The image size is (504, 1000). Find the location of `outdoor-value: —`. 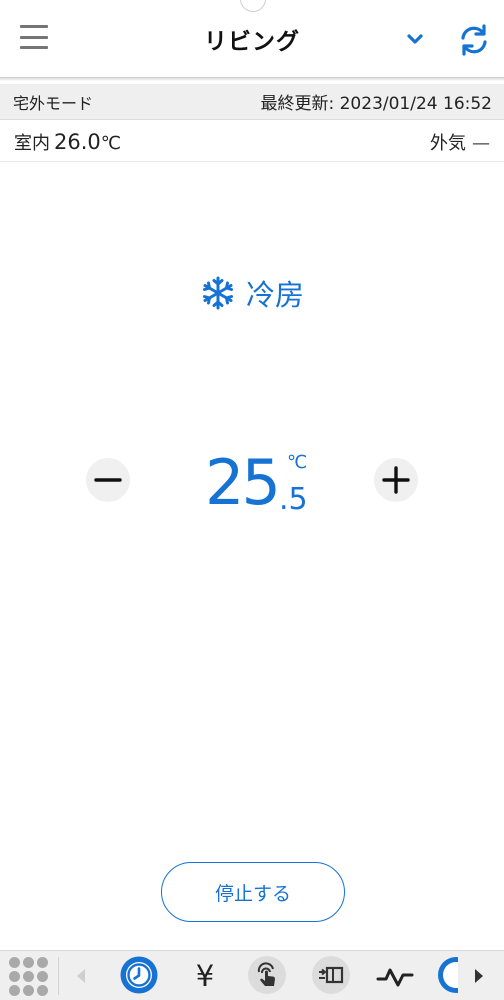

outdoor-value: — is located at coordinates (481, 143).